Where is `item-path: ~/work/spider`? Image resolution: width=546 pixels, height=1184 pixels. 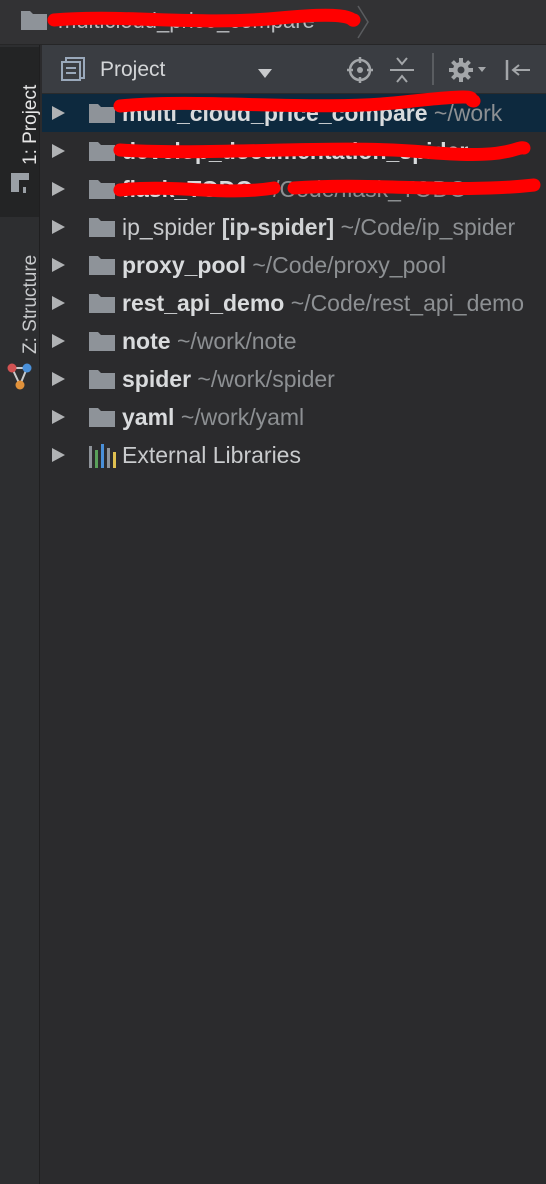 item-path: ~/work/spider is located at coordinates (266, 379).